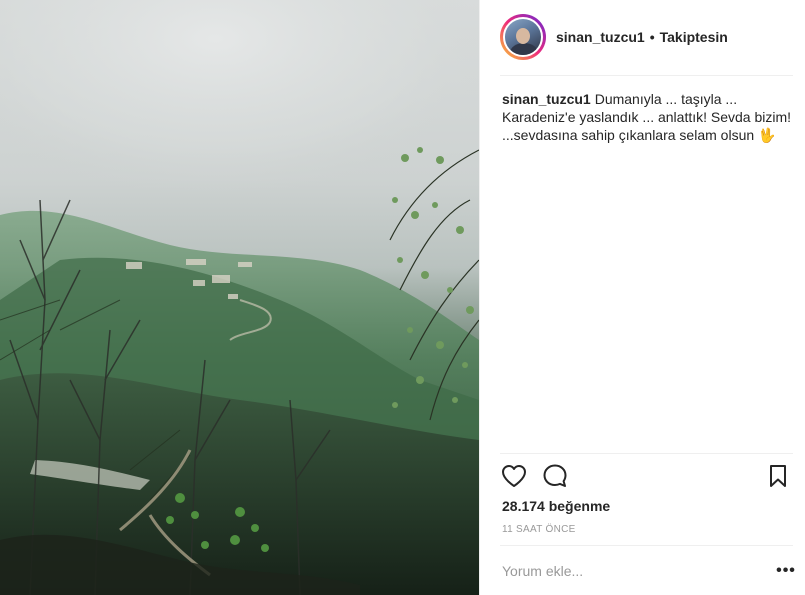 The height and width of the screenshot is (595, 805). What do you see at coordinates (539, 529) in the screenshot?
I see `post-timestamp: 11 SAAT ÖNCE` at bounding box center [539, 529].